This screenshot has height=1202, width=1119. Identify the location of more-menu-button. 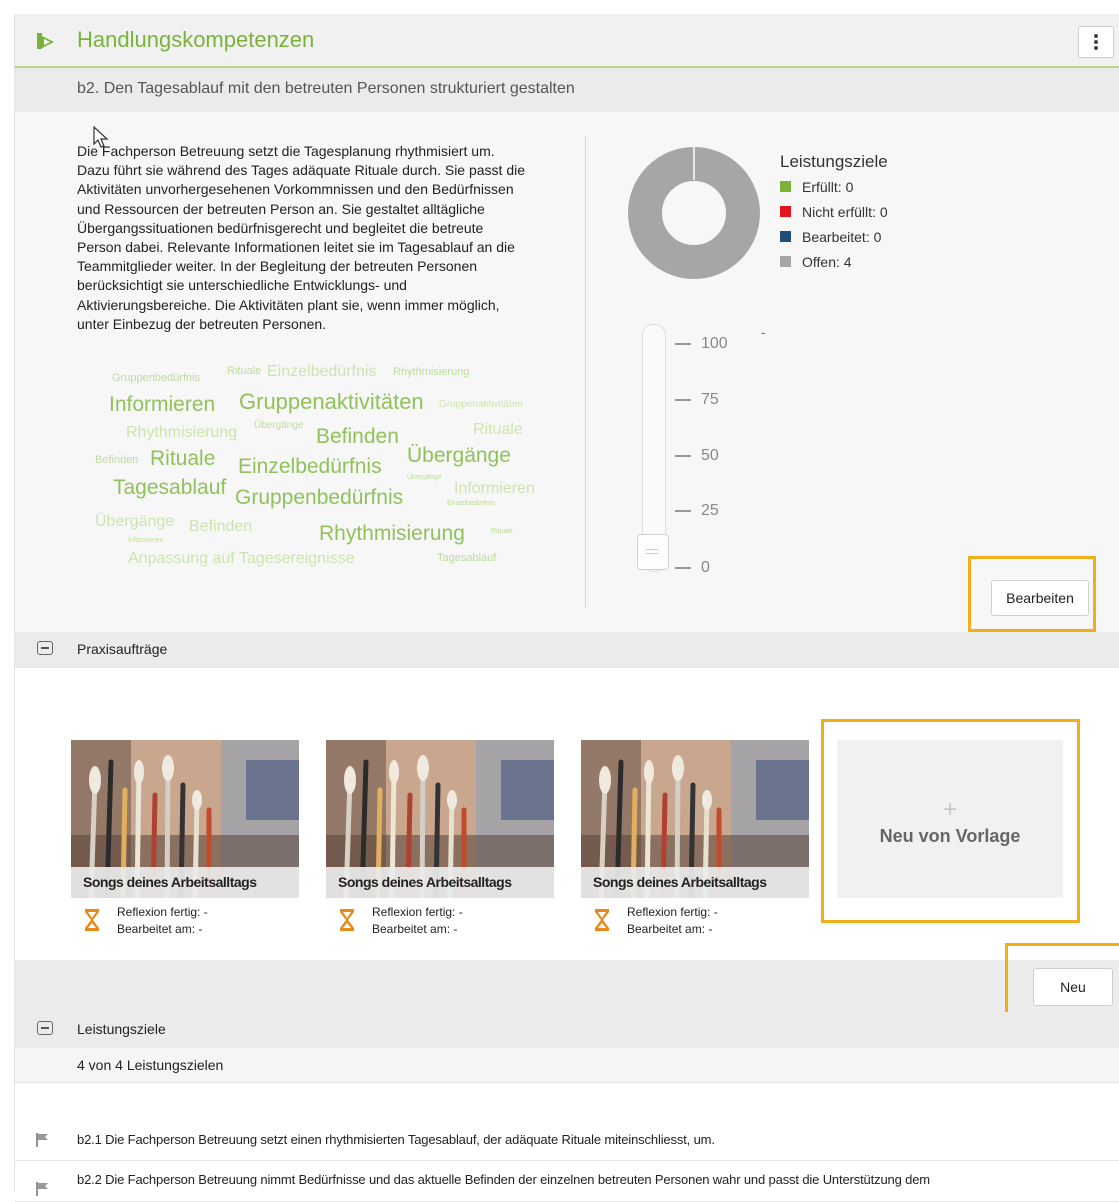
(1096, 42).